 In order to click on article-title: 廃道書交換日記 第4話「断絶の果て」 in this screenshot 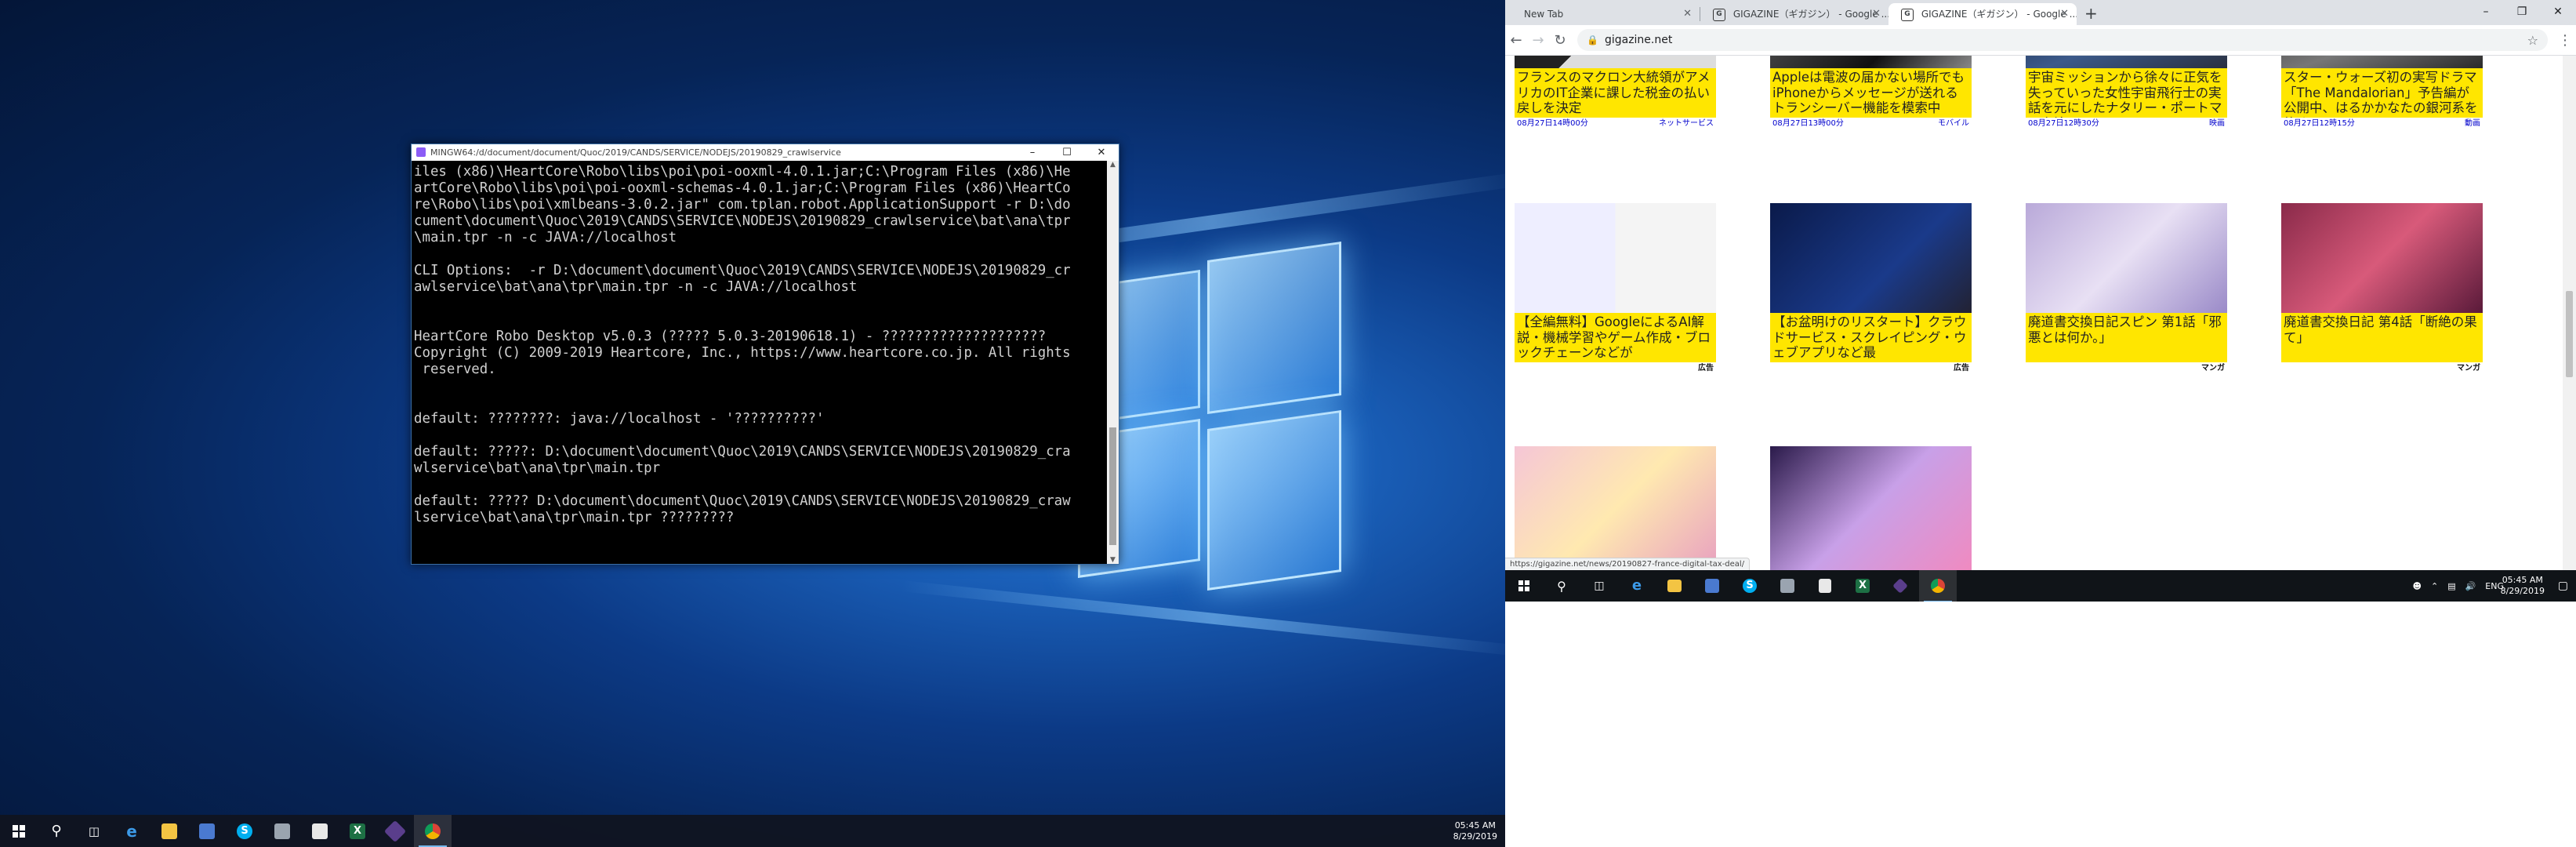, I will do `click(2382, 337)`.